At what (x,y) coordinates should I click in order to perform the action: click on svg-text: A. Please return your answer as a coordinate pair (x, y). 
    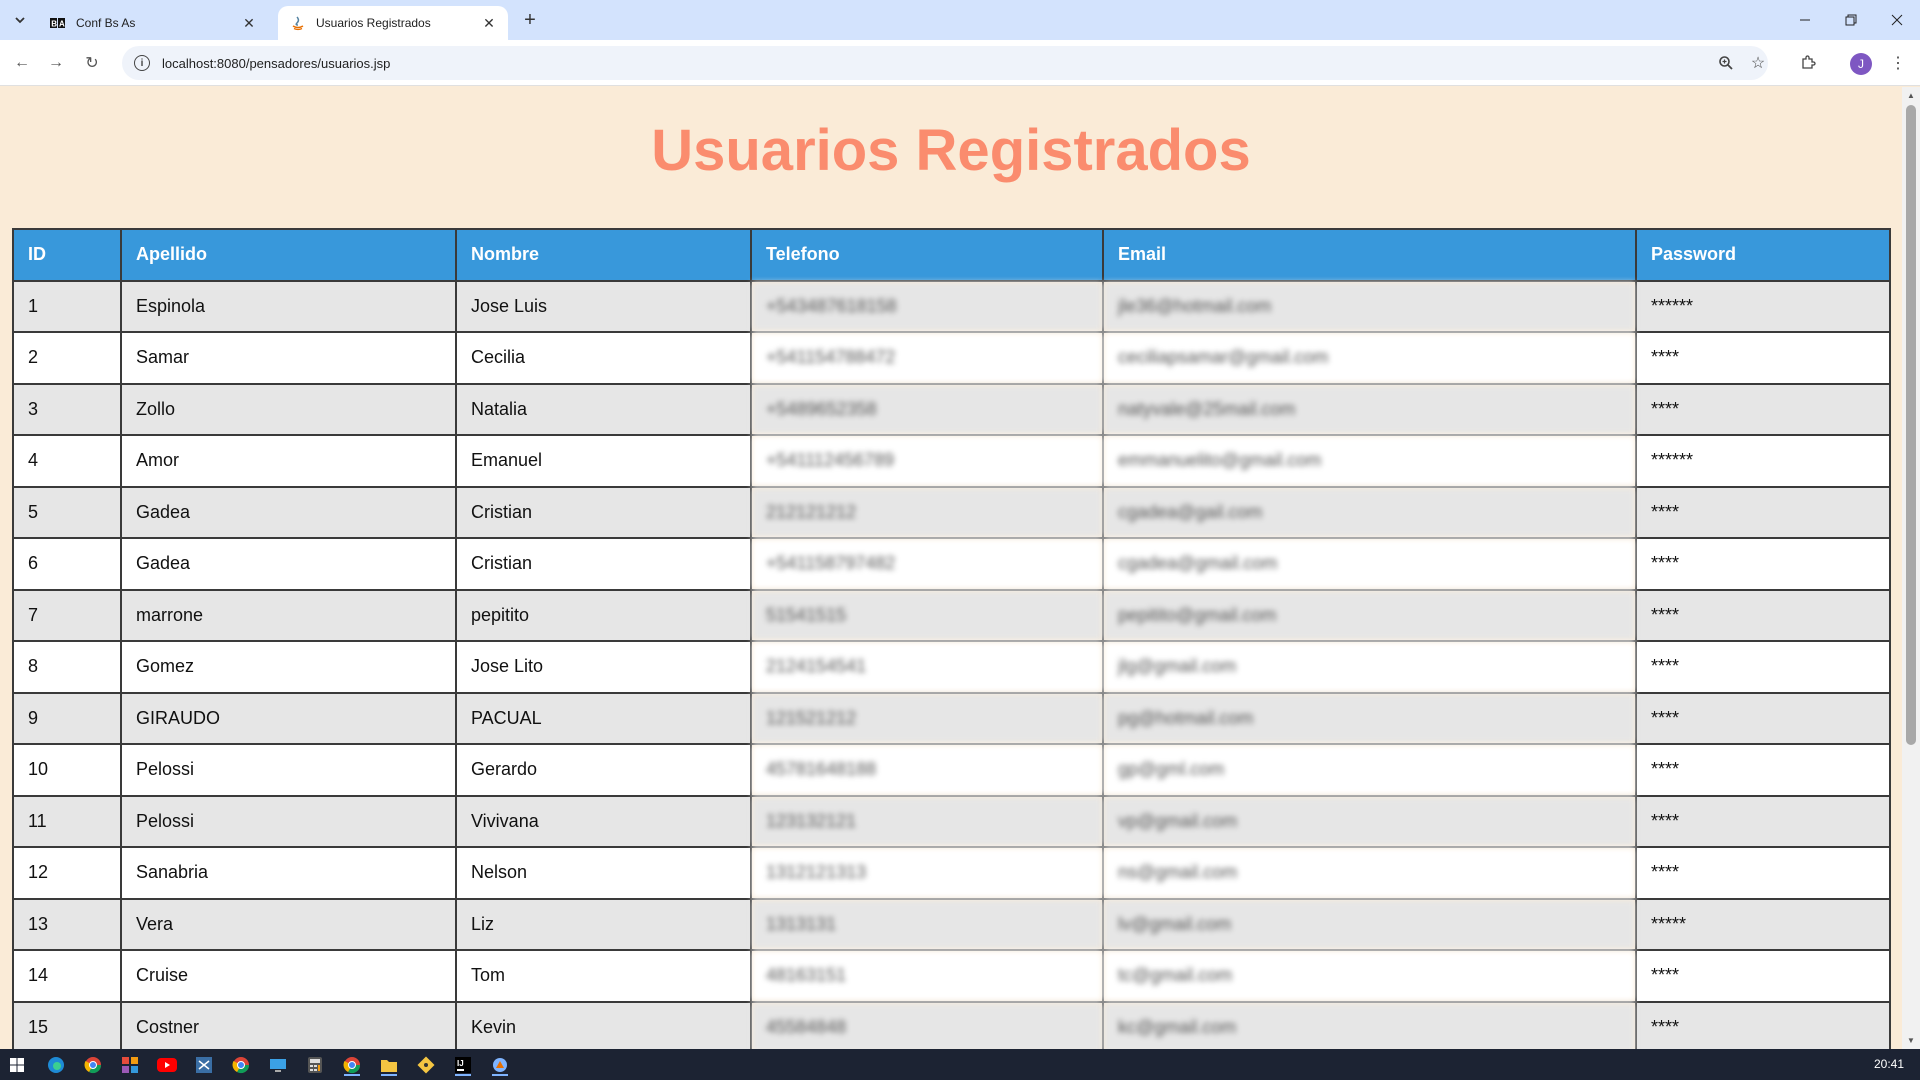
    Looking at the image, I should click on (62, 24).